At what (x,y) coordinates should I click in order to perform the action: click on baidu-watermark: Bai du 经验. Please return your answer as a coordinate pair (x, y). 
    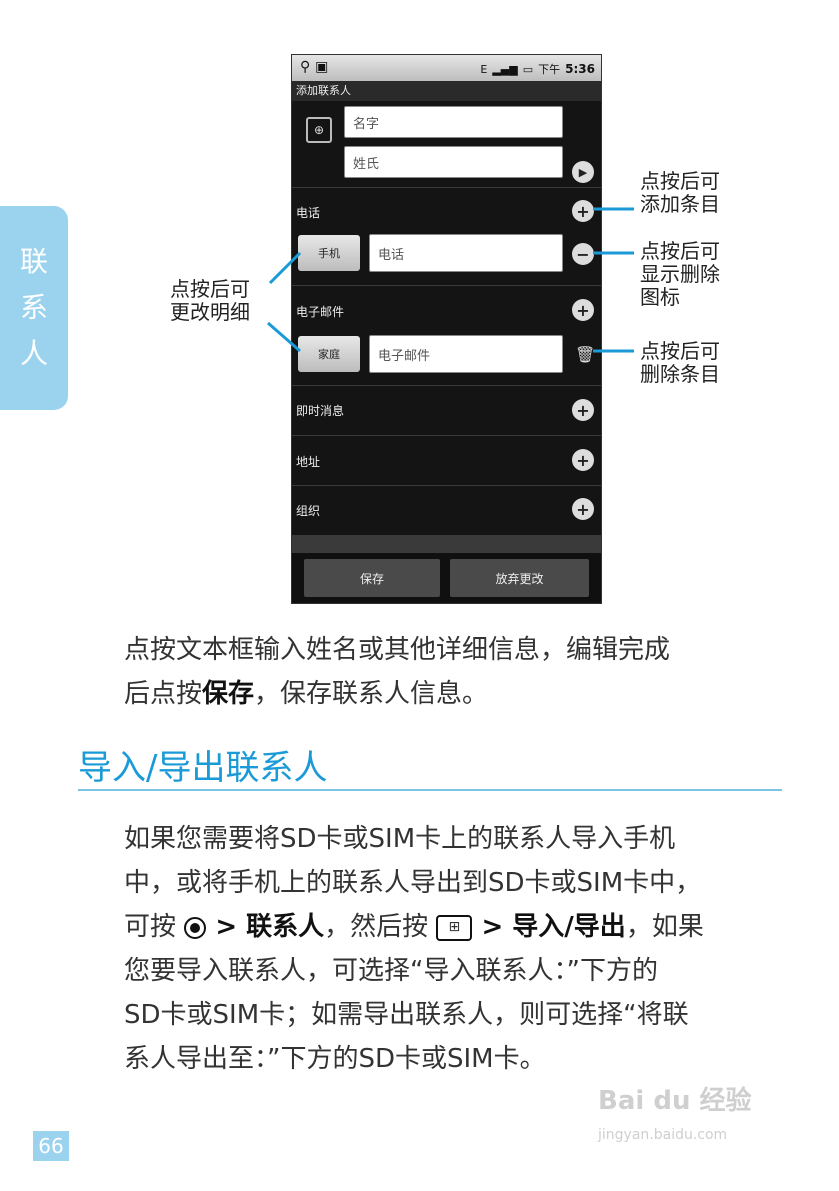
    Looking at the image, I should click on (675, 1101).